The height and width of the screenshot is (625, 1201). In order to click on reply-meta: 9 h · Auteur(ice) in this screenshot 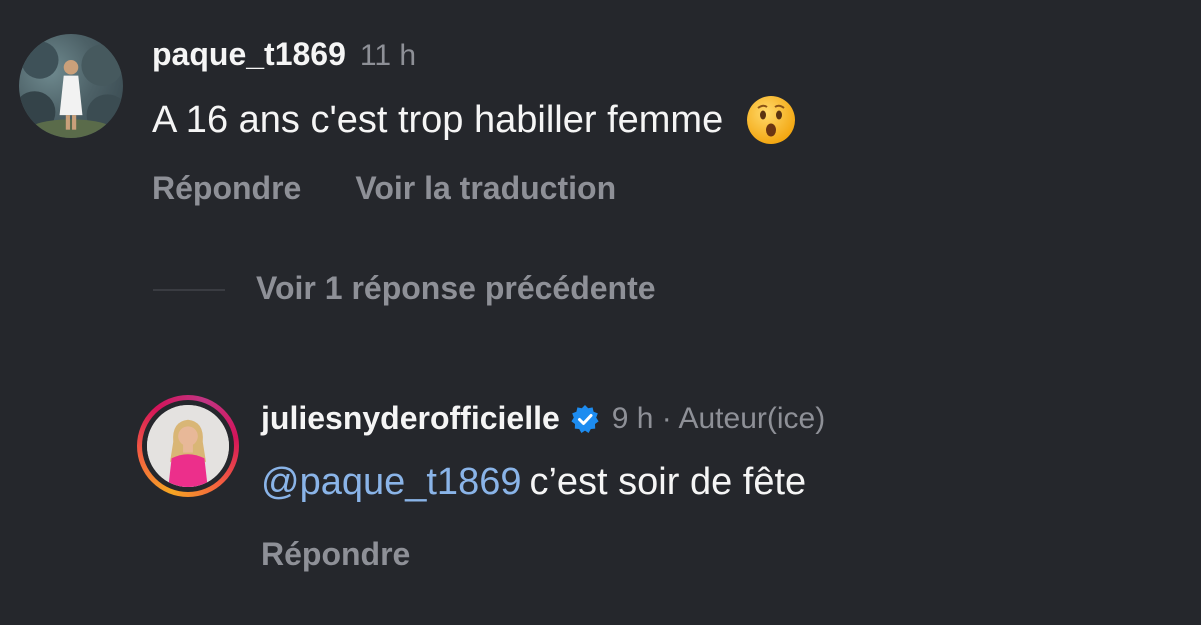, I will do `click(718, 418)`.